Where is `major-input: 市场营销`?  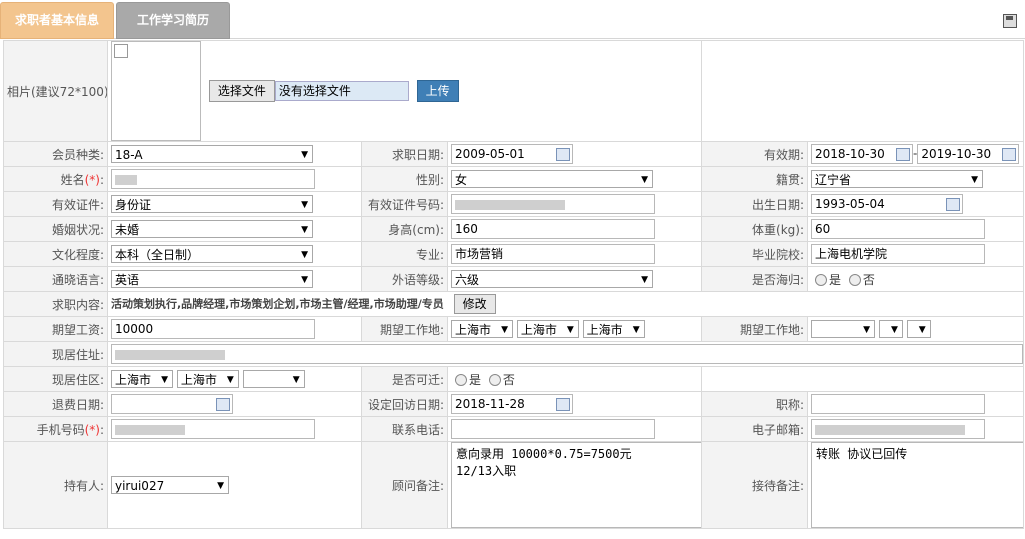 major-input: 市场营销 is located at coordinates (553, 254).